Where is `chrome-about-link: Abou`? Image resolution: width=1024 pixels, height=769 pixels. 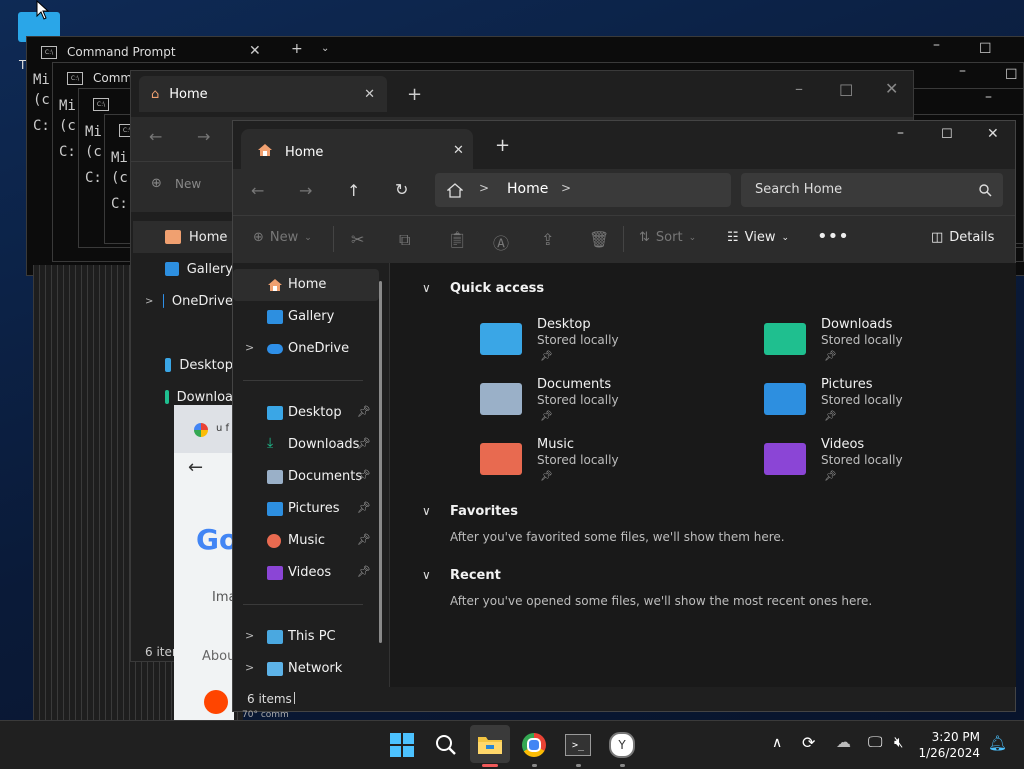
chrome-about-link: Abou is located at coordinates (218, 656).